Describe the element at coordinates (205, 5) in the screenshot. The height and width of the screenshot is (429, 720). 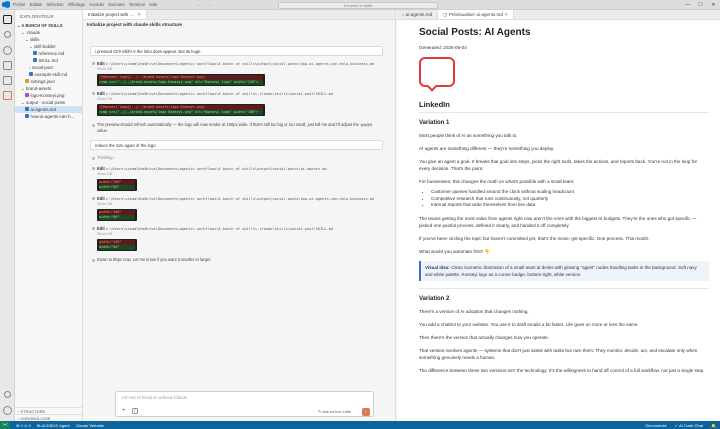
I see `nav-arrows: ← →` at that location.